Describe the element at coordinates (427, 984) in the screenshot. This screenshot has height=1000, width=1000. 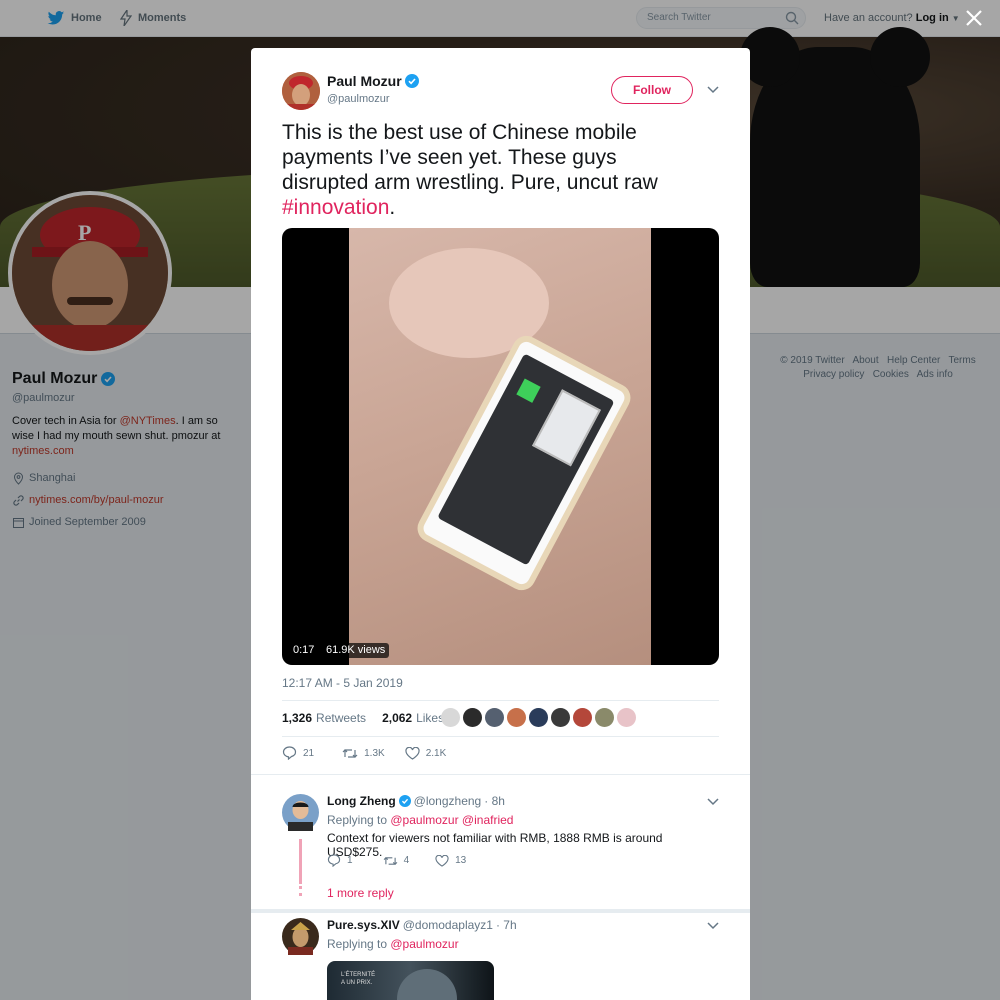
I see `reply-media-figure` at that location.